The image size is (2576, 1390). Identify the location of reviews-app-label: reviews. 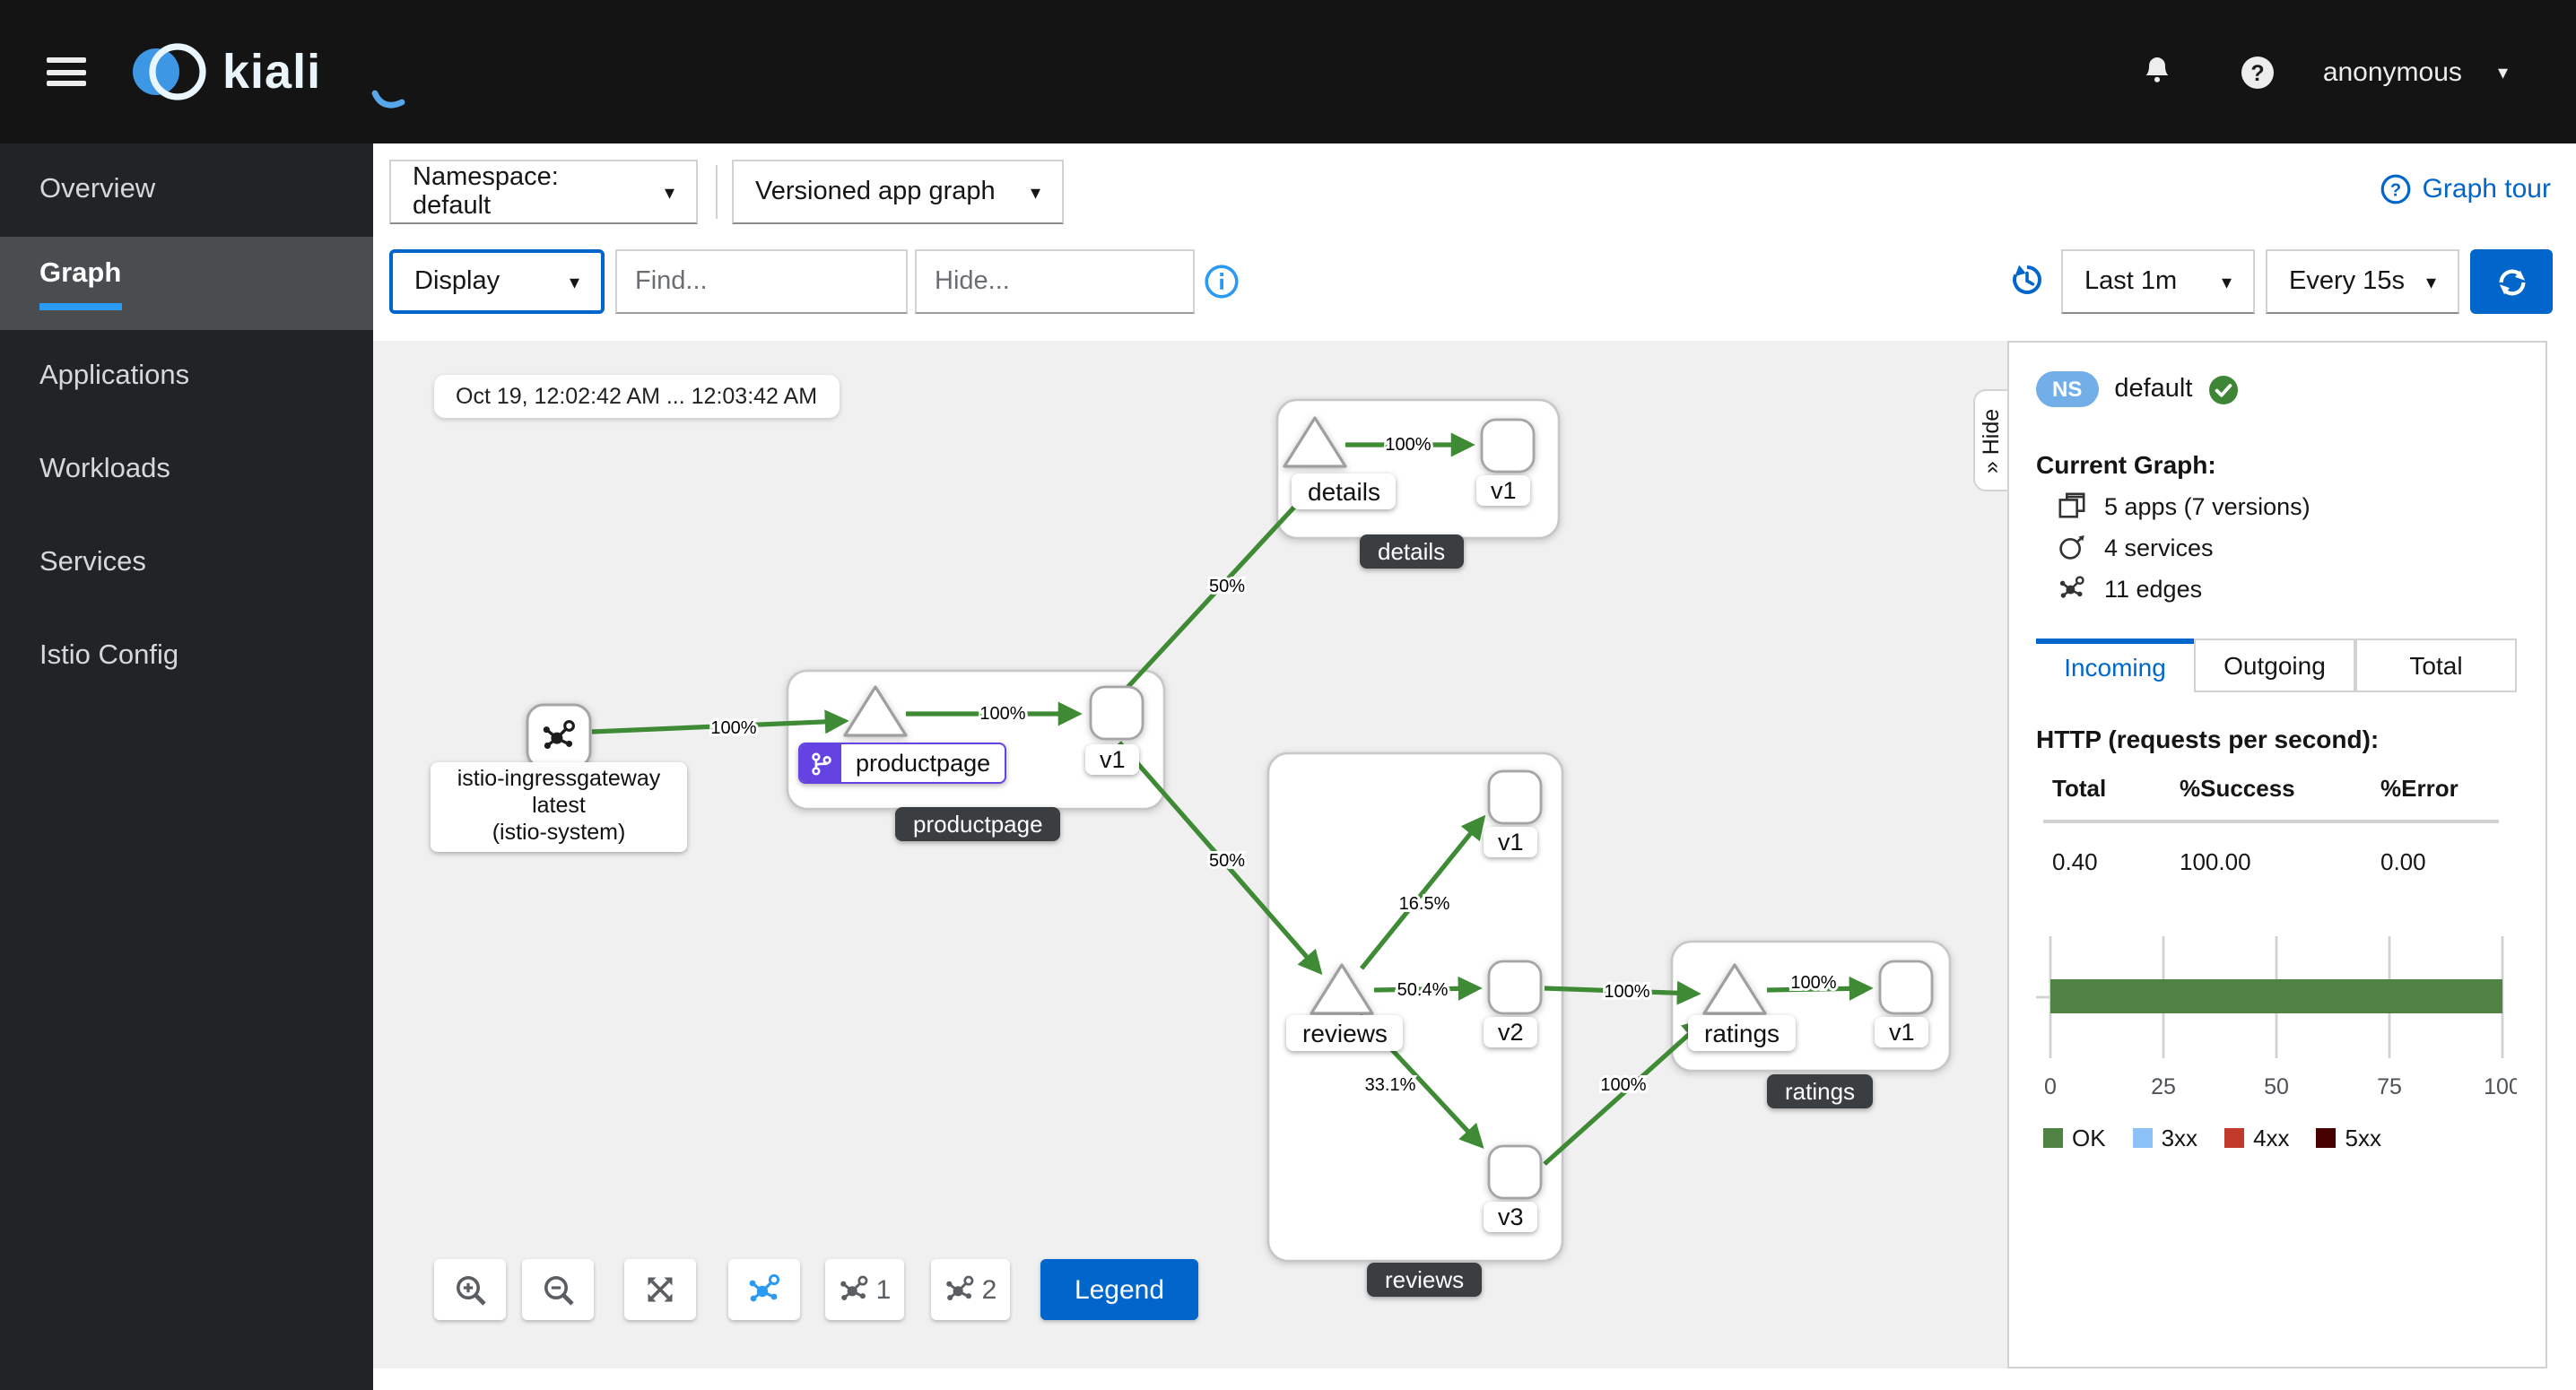
(1345, 1033).